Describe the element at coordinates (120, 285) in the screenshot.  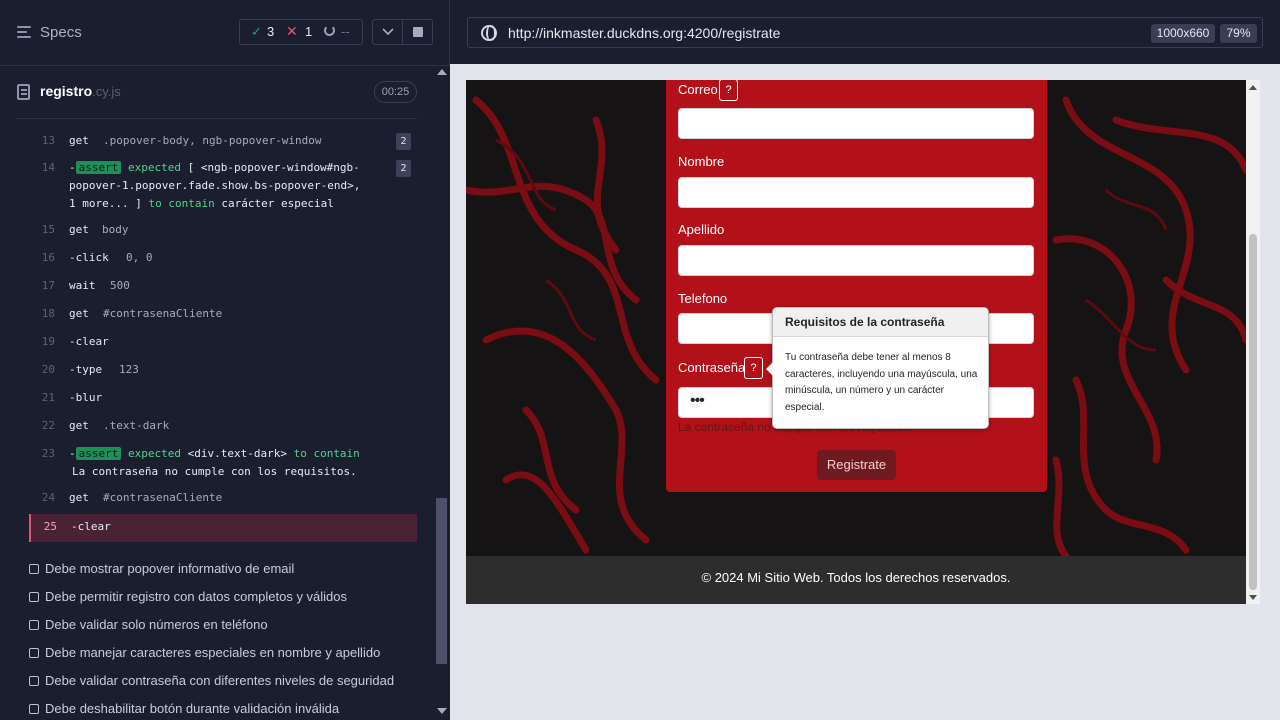
I see `command-arg: 500` at that location.